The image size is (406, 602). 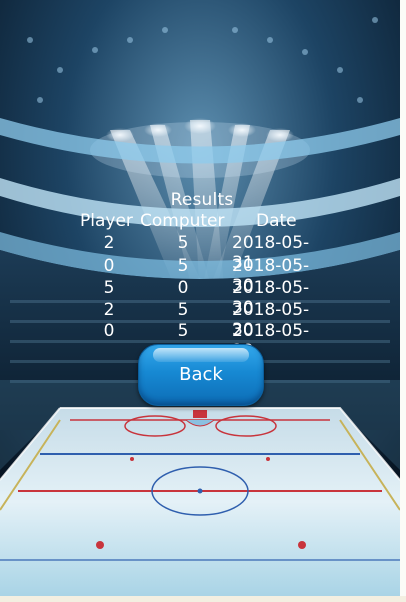 I want to click on right-edge-strip, so click(x=403, y=301).